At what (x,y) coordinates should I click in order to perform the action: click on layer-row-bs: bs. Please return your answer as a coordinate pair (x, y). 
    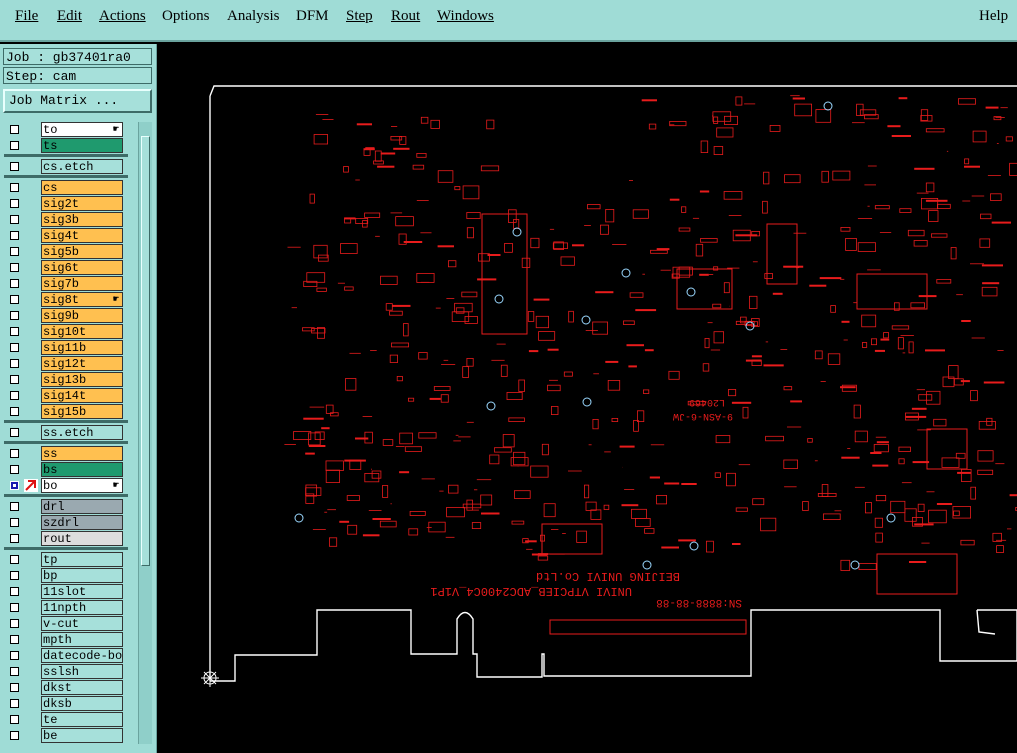
    Looking at the image, I should click on (66, 469).